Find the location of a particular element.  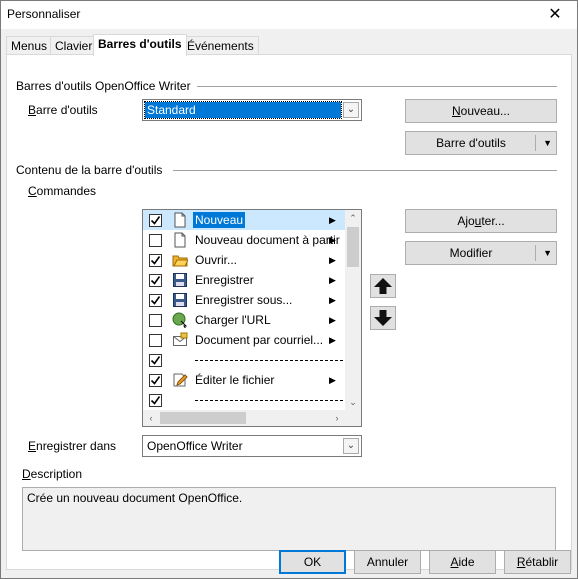

save-in-label: Enregistrer dans is located at coordinates (72, 446).